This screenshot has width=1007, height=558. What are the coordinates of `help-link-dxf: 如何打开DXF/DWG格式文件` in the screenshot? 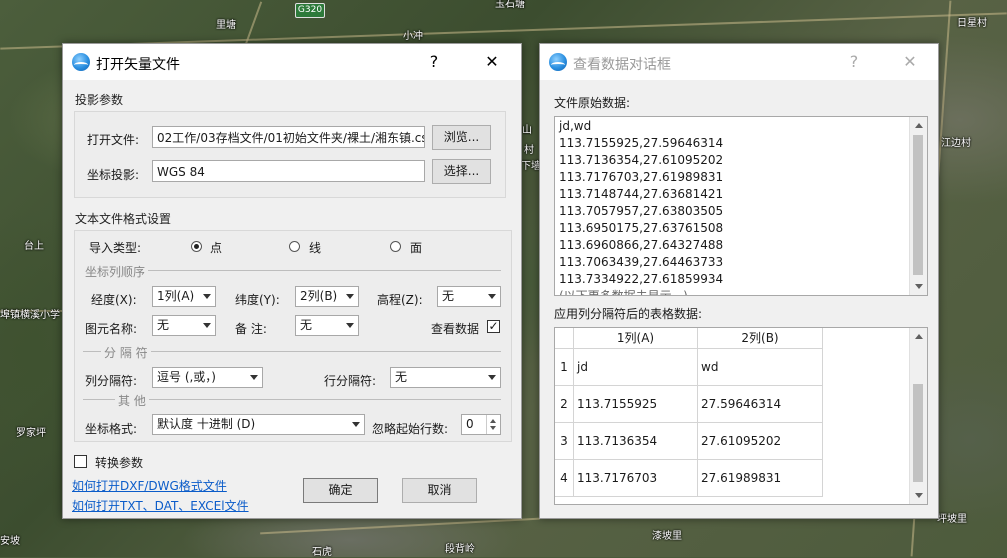 It's located at (149, 485).